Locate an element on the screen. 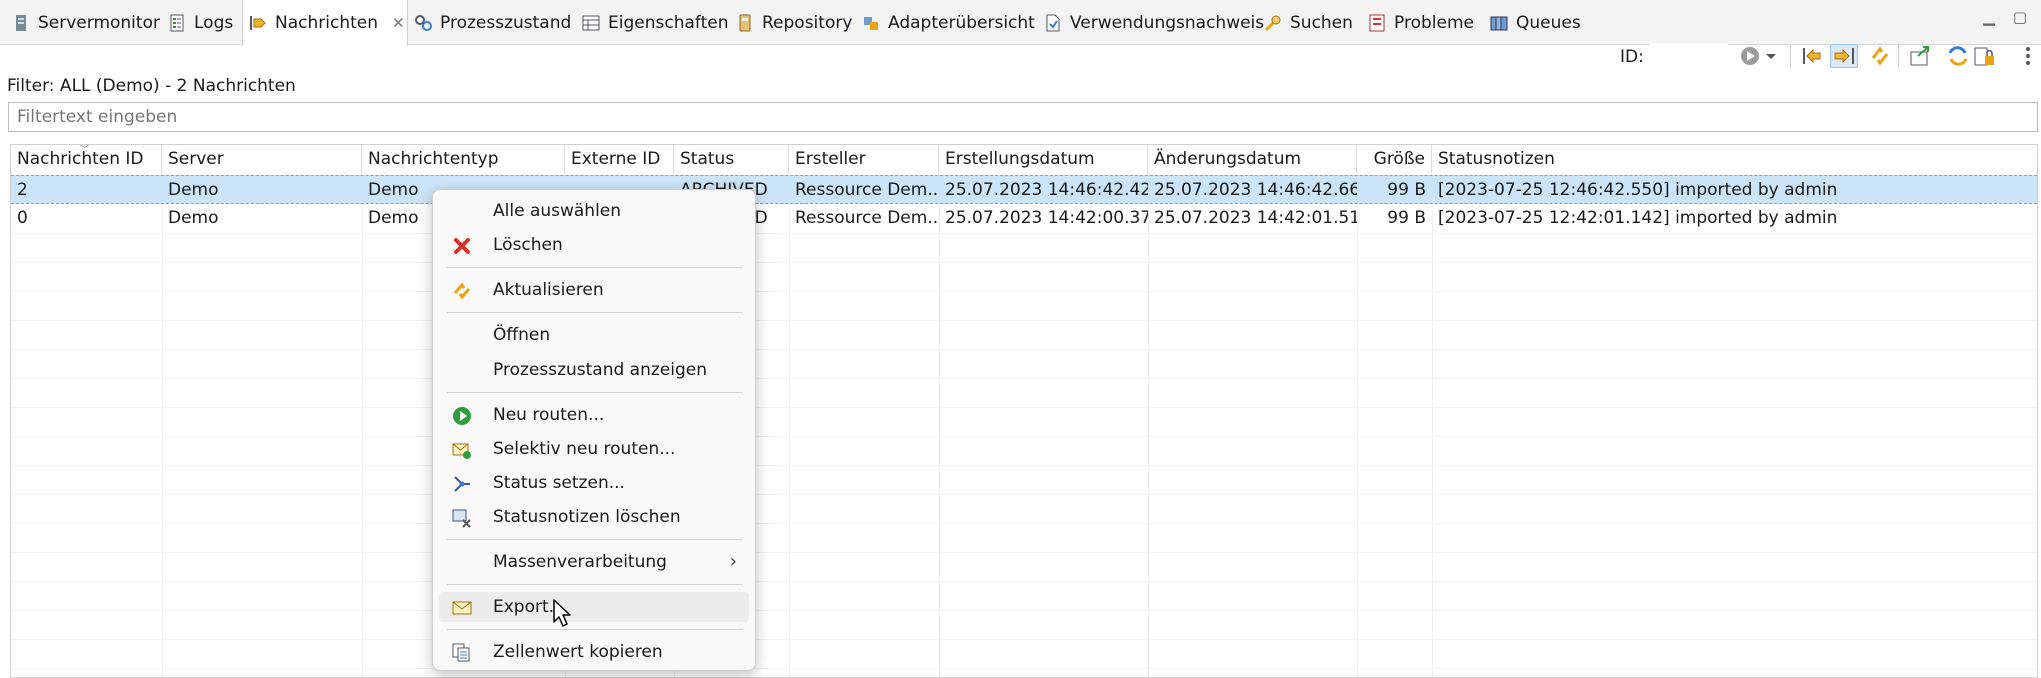 The width and height of the screenshot is (2041, 678). column-header-statusnotizen: Statusnotizen is located at coordinates (1734, 159).